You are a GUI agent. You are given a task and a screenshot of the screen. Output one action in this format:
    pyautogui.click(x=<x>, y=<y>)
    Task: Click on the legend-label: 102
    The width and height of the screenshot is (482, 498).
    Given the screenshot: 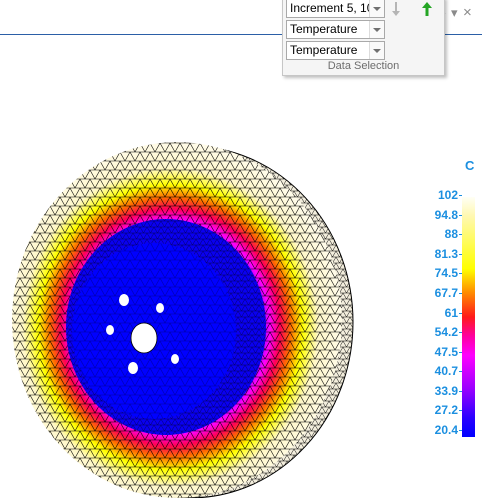 What is the action you would take?
    pyautogui.click(x=447, y=195)
    